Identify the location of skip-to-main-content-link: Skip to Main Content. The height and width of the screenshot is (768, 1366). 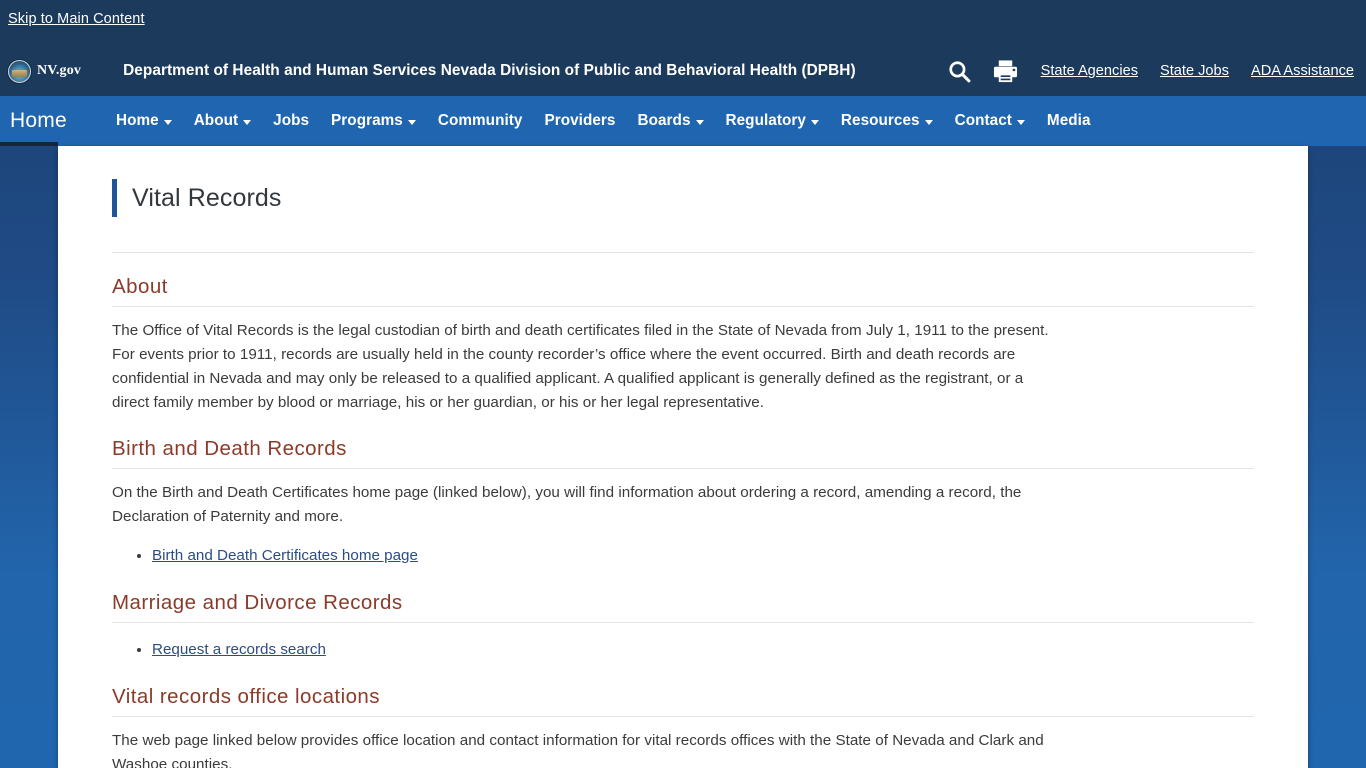
(76, 19).